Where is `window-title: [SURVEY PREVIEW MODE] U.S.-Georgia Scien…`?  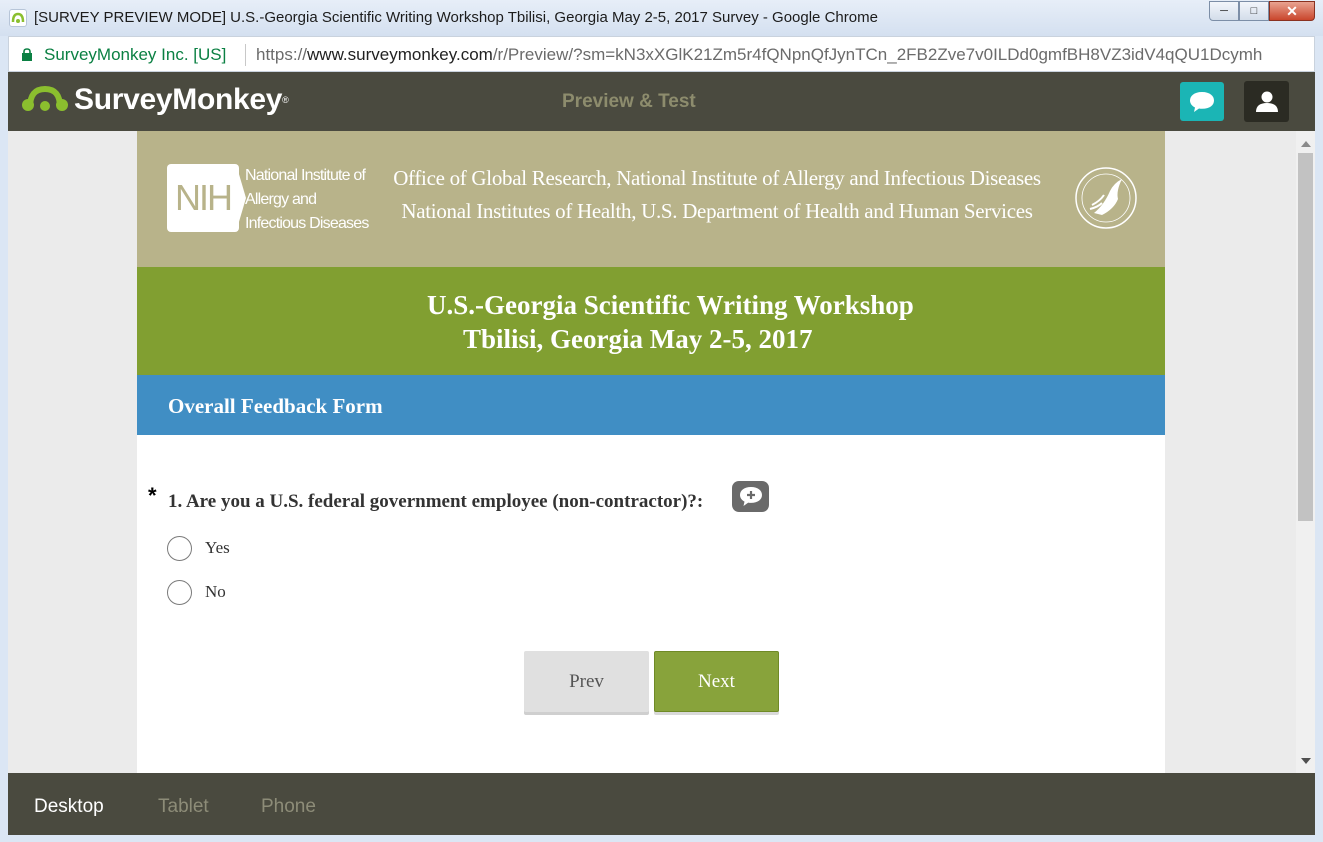
window-title: [SURVEY PREVIEW MODE] U.S.-Georgia Scien… is located at coordinates (456, 17).